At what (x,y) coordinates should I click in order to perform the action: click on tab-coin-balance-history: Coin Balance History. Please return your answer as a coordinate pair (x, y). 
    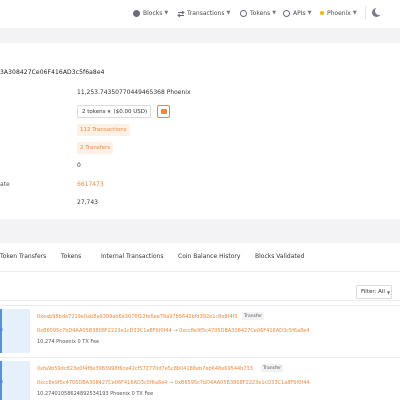
    Looking at the image, I should click on (209, 256).